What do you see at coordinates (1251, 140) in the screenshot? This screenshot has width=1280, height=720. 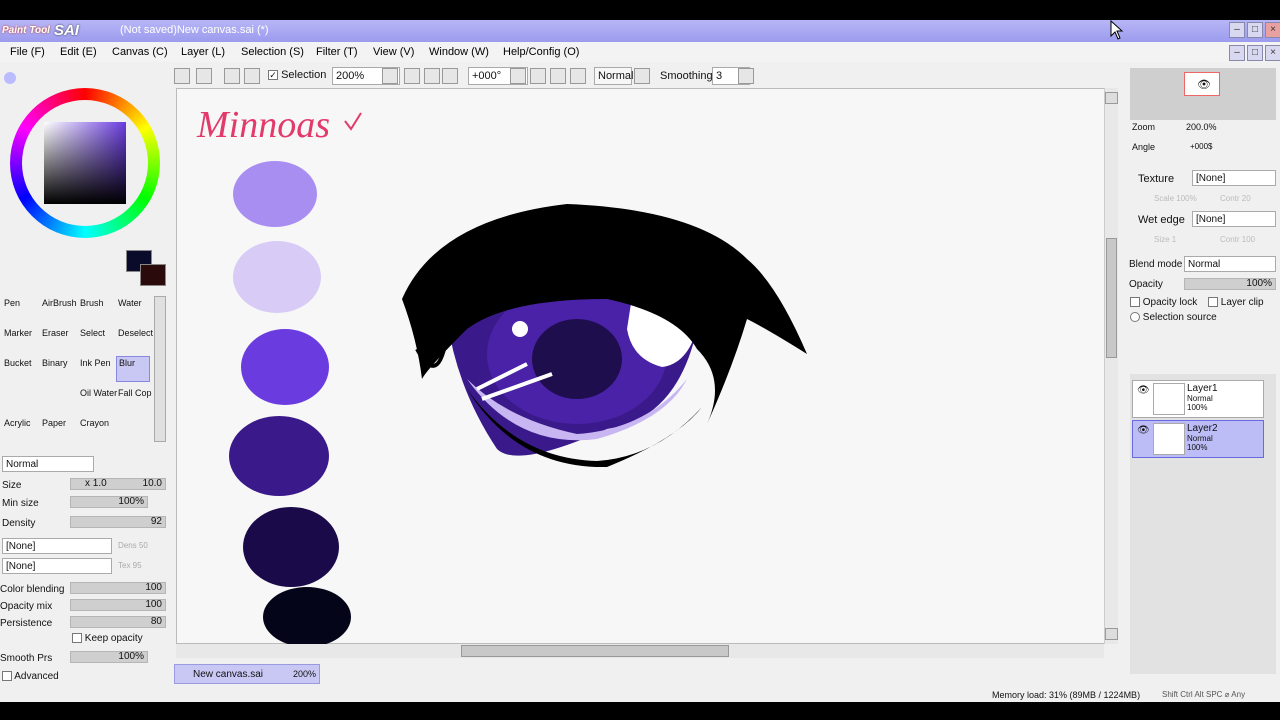 I see `navigator-buttons` at bounding box center [1251, 140].